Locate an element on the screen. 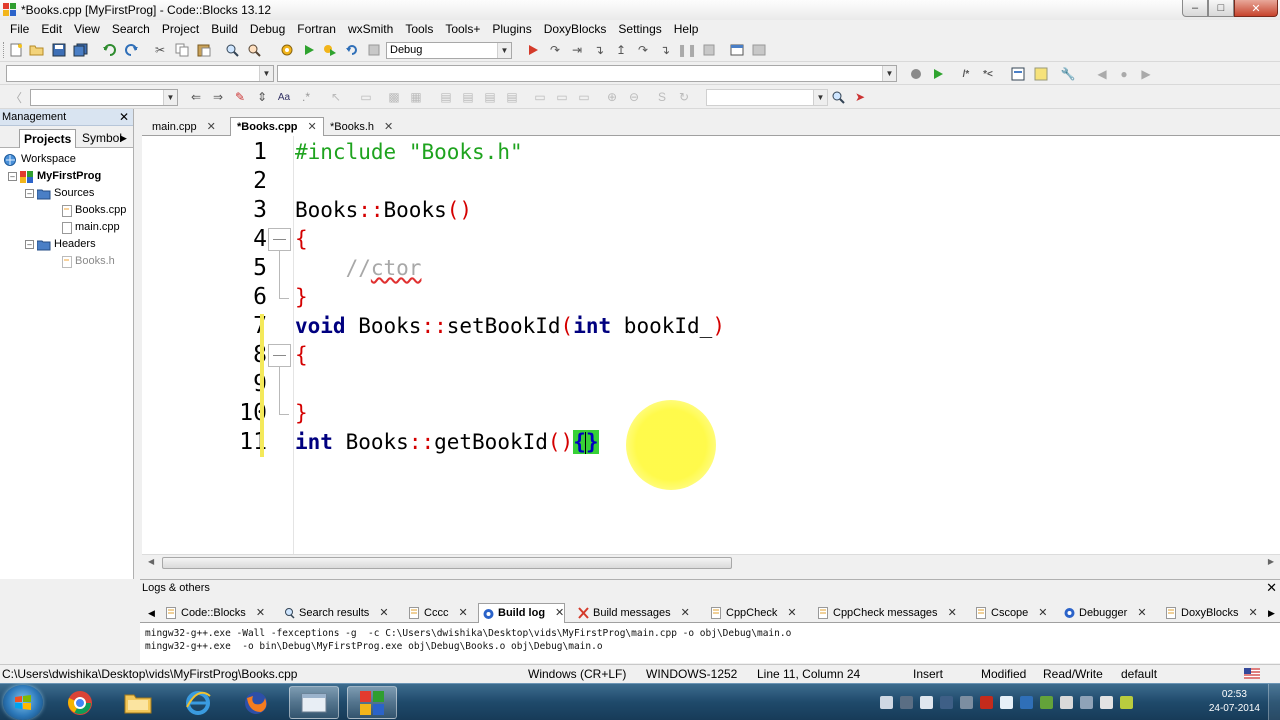 The image size is (1280, 720). tab-scroll-right-icon: ▶ is located at coordinates (123, 138).